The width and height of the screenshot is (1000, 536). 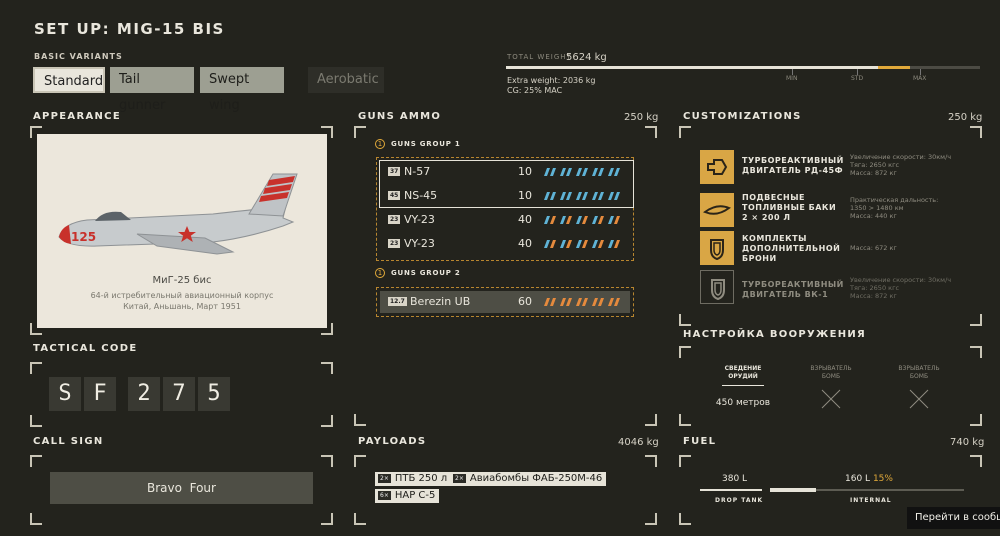 I want to click on variant-aerobatic-button: Aerobatic, so click(x=346, y=80).